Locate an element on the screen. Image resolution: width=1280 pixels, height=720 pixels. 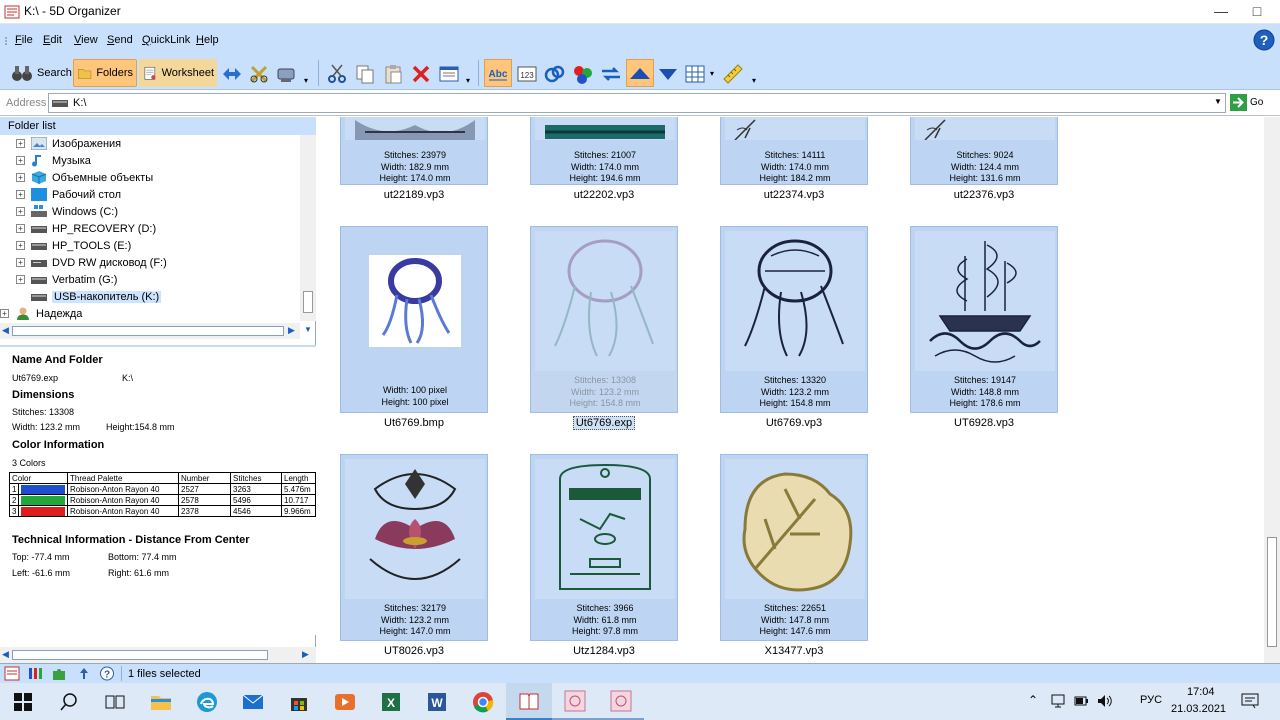
windows-start-button is located at coordinates (23, 701).